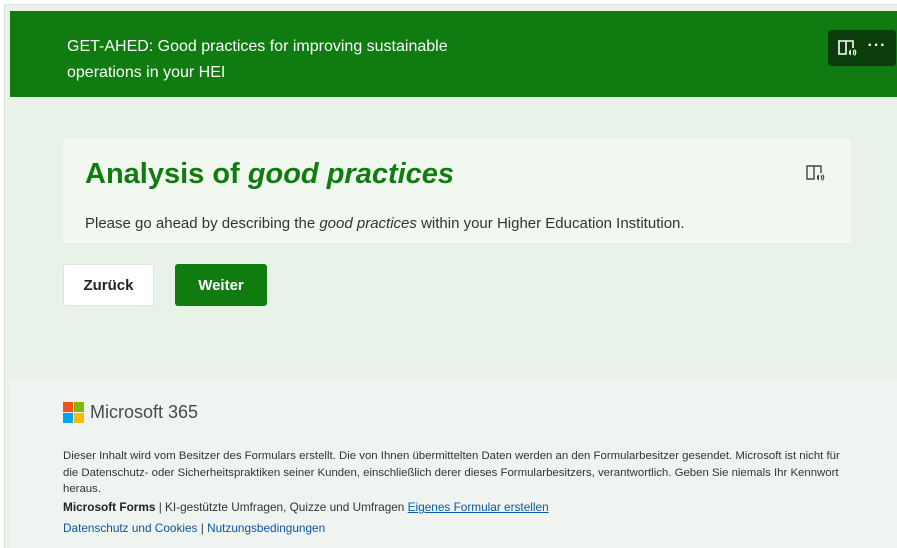 This screenshot has width=897, height=548. What do you see at coordinates (202, 223) in the screenshot?
I see `desc-before: Please go ahead by describing the` at bounding box center [202, 223].